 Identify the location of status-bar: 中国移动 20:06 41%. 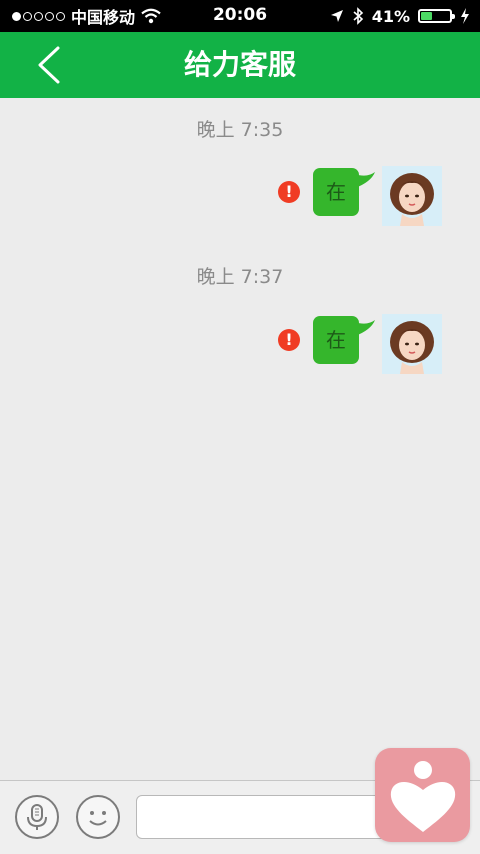
(240, 16).